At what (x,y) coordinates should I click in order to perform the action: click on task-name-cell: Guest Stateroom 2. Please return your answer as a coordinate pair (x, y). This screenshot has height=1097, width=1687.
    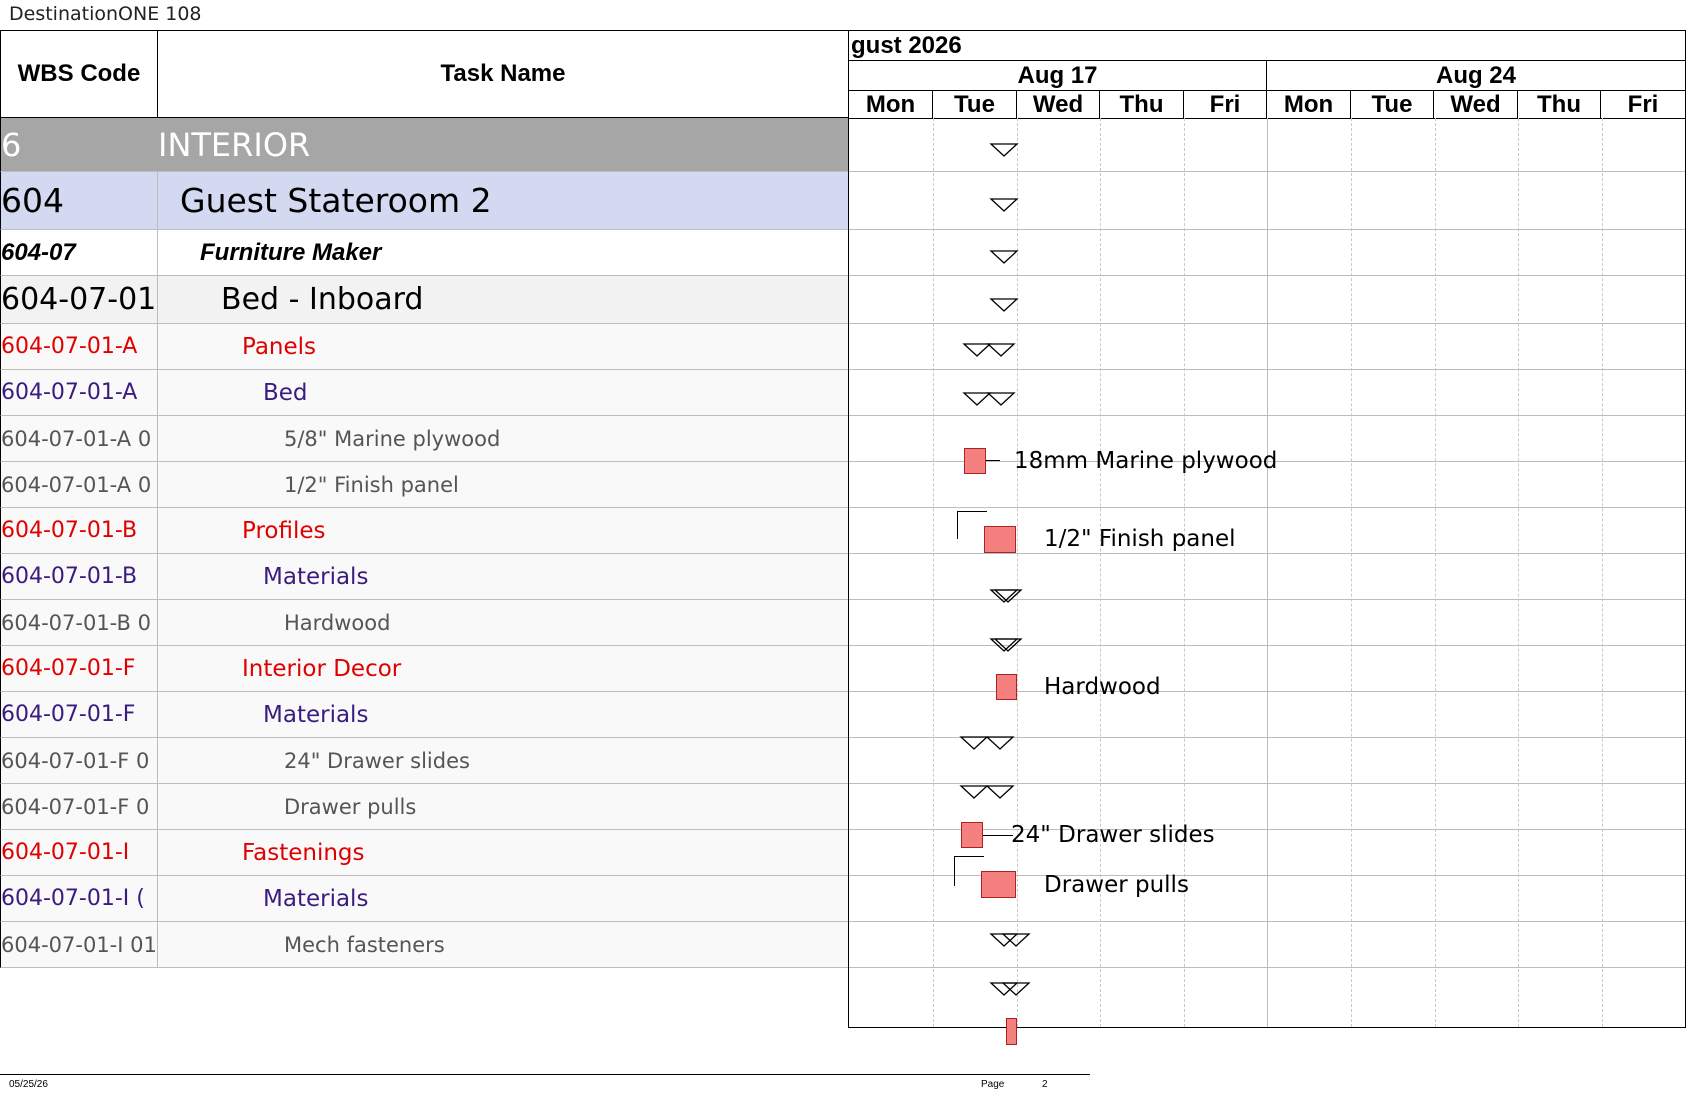
    Looking at the image, I should click on (336, 200).